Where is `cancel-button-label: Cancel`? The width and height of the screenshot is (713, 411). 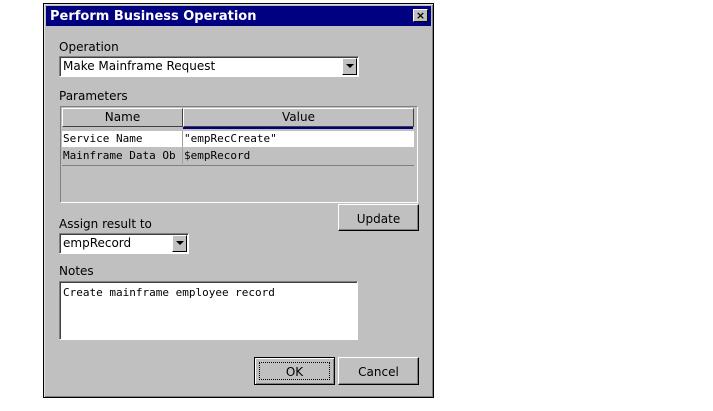
cancel-button-label: Cancel is located at coordinates (378, 372).